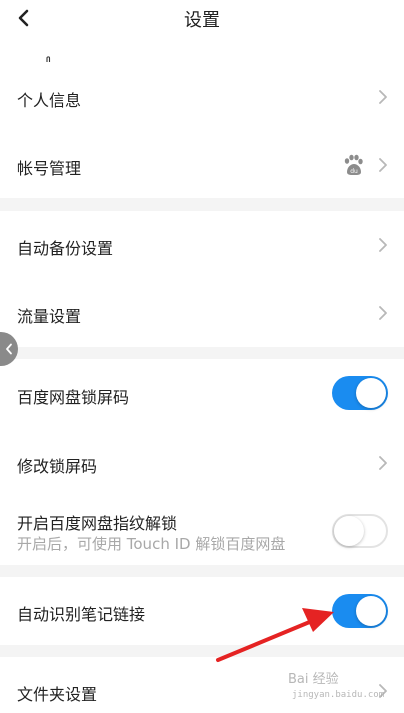  Describe the element at coordinates (97, 523) in the screenshot. I see `row-label: 开启百度网盘指纹解锁` at that location.